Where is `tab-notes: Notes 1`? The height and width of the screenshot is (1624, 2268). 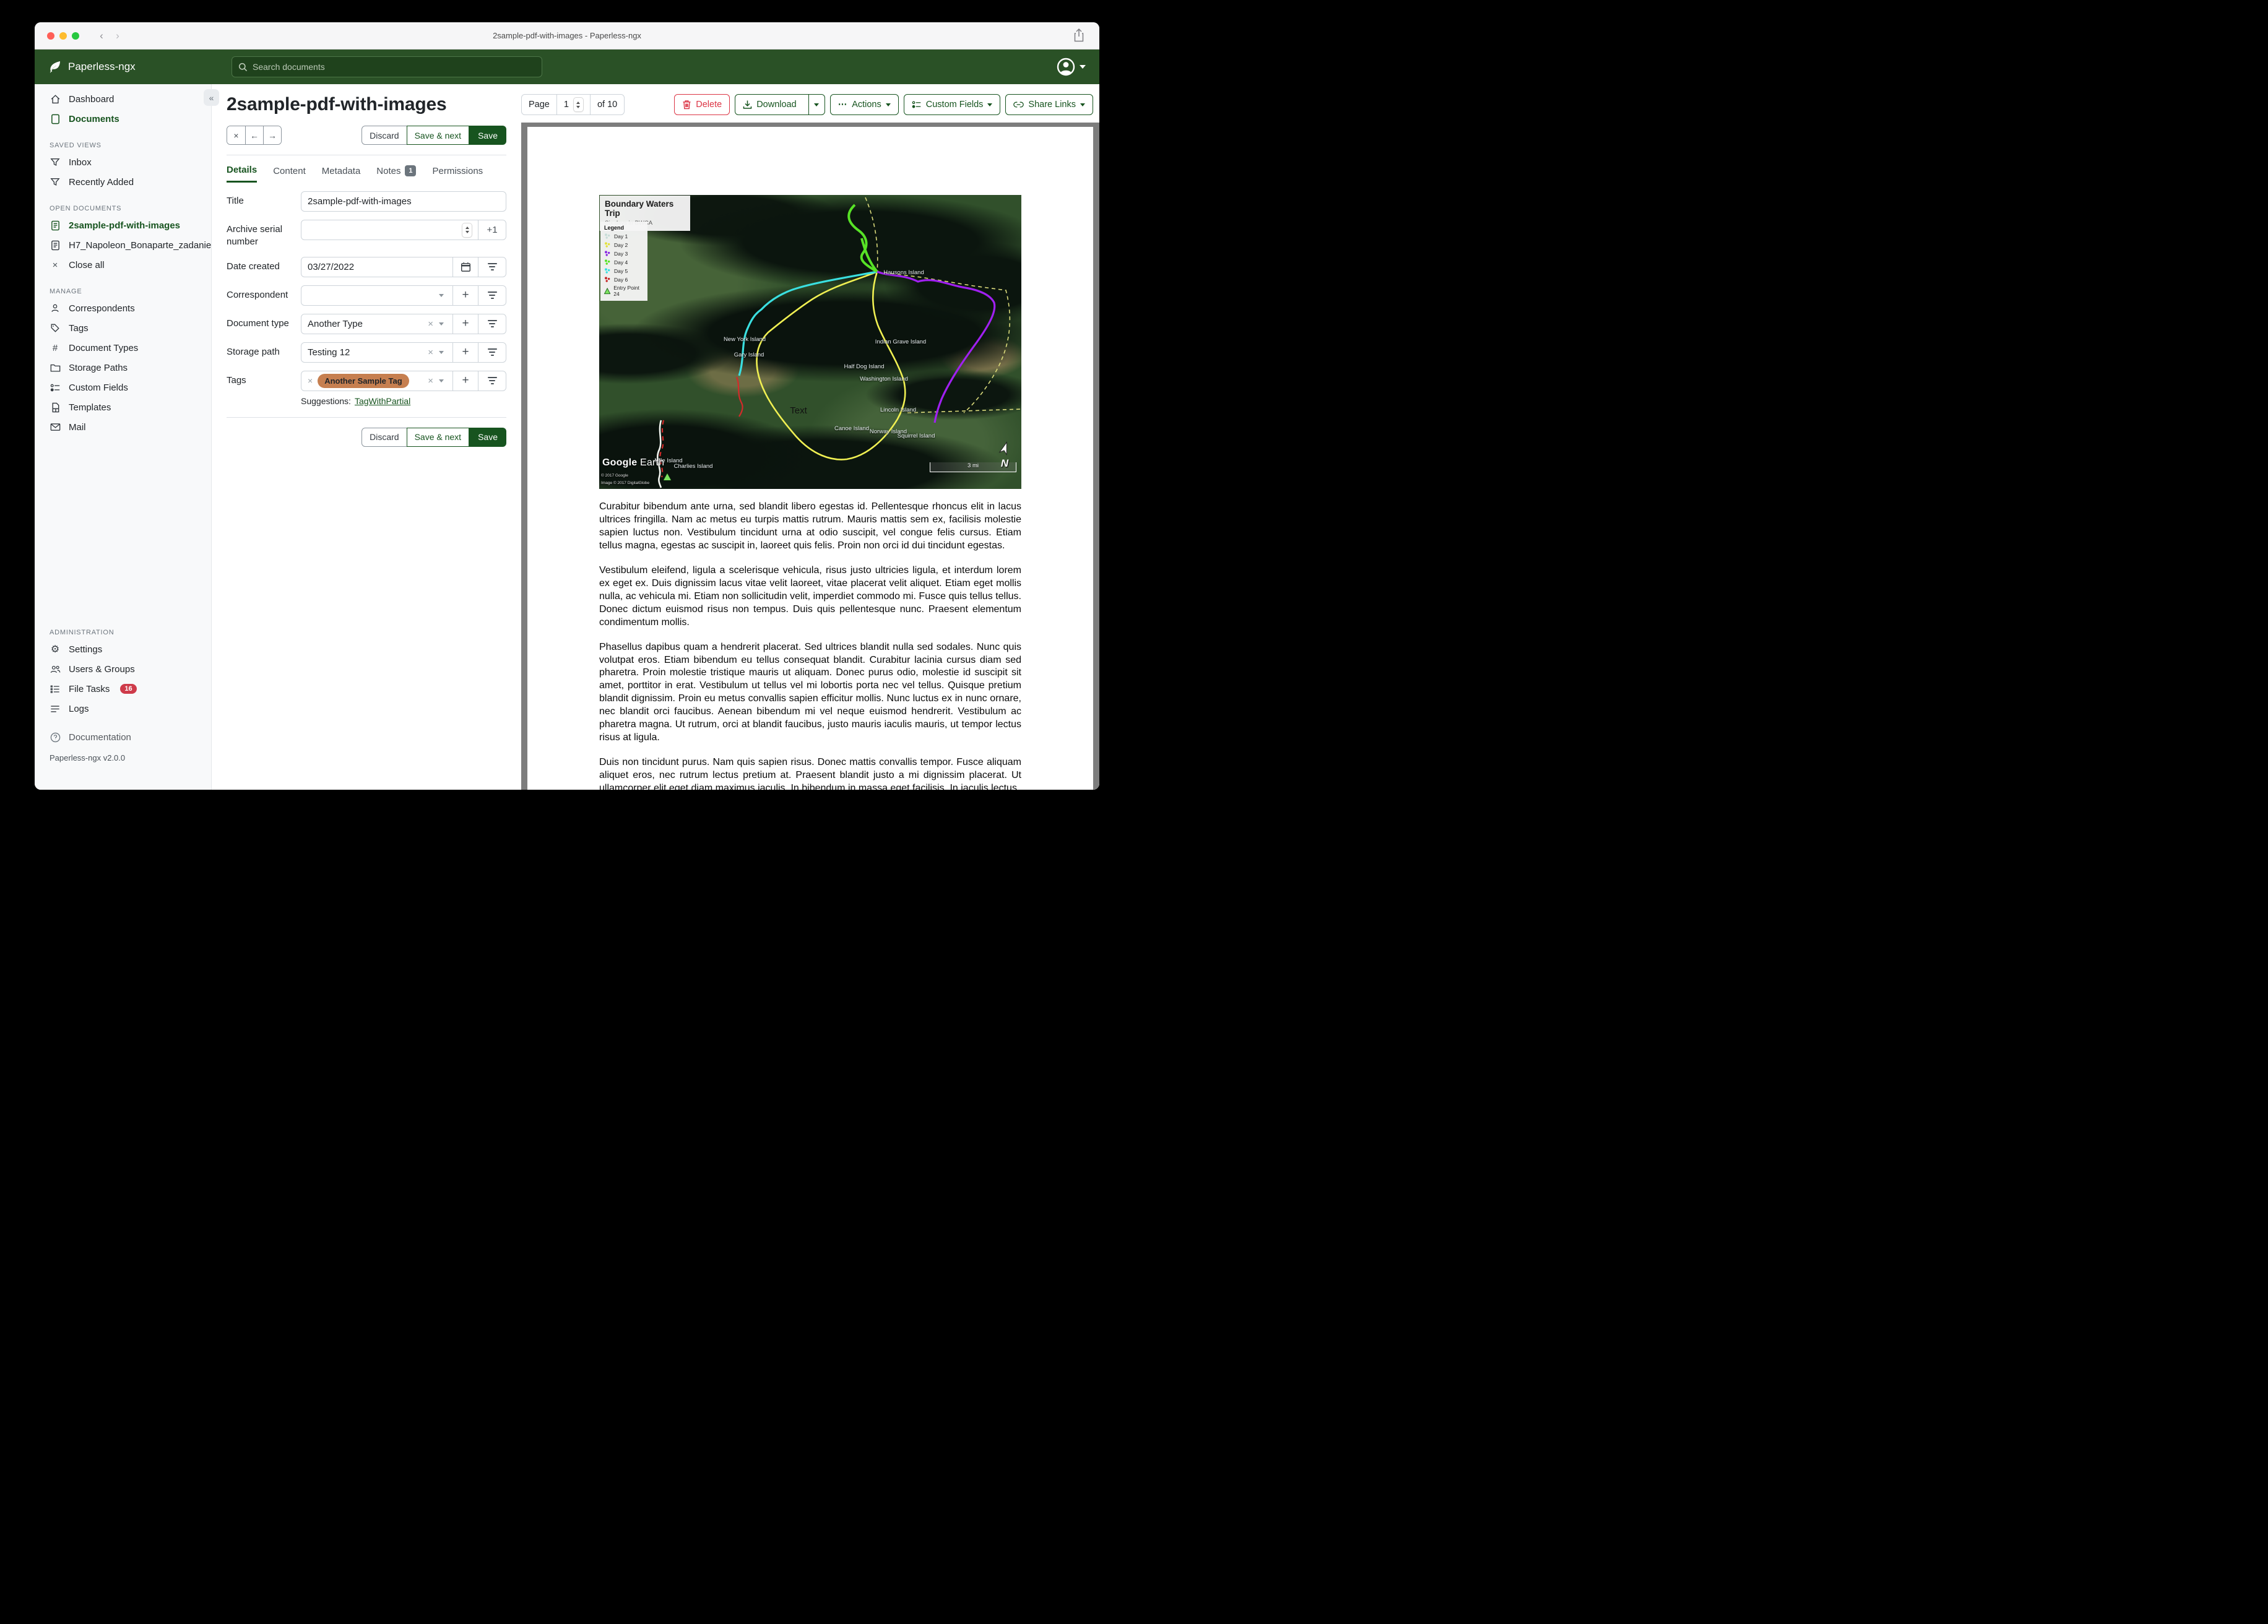 tab-notes: Notes 1 is located at coordinates (396, 173).